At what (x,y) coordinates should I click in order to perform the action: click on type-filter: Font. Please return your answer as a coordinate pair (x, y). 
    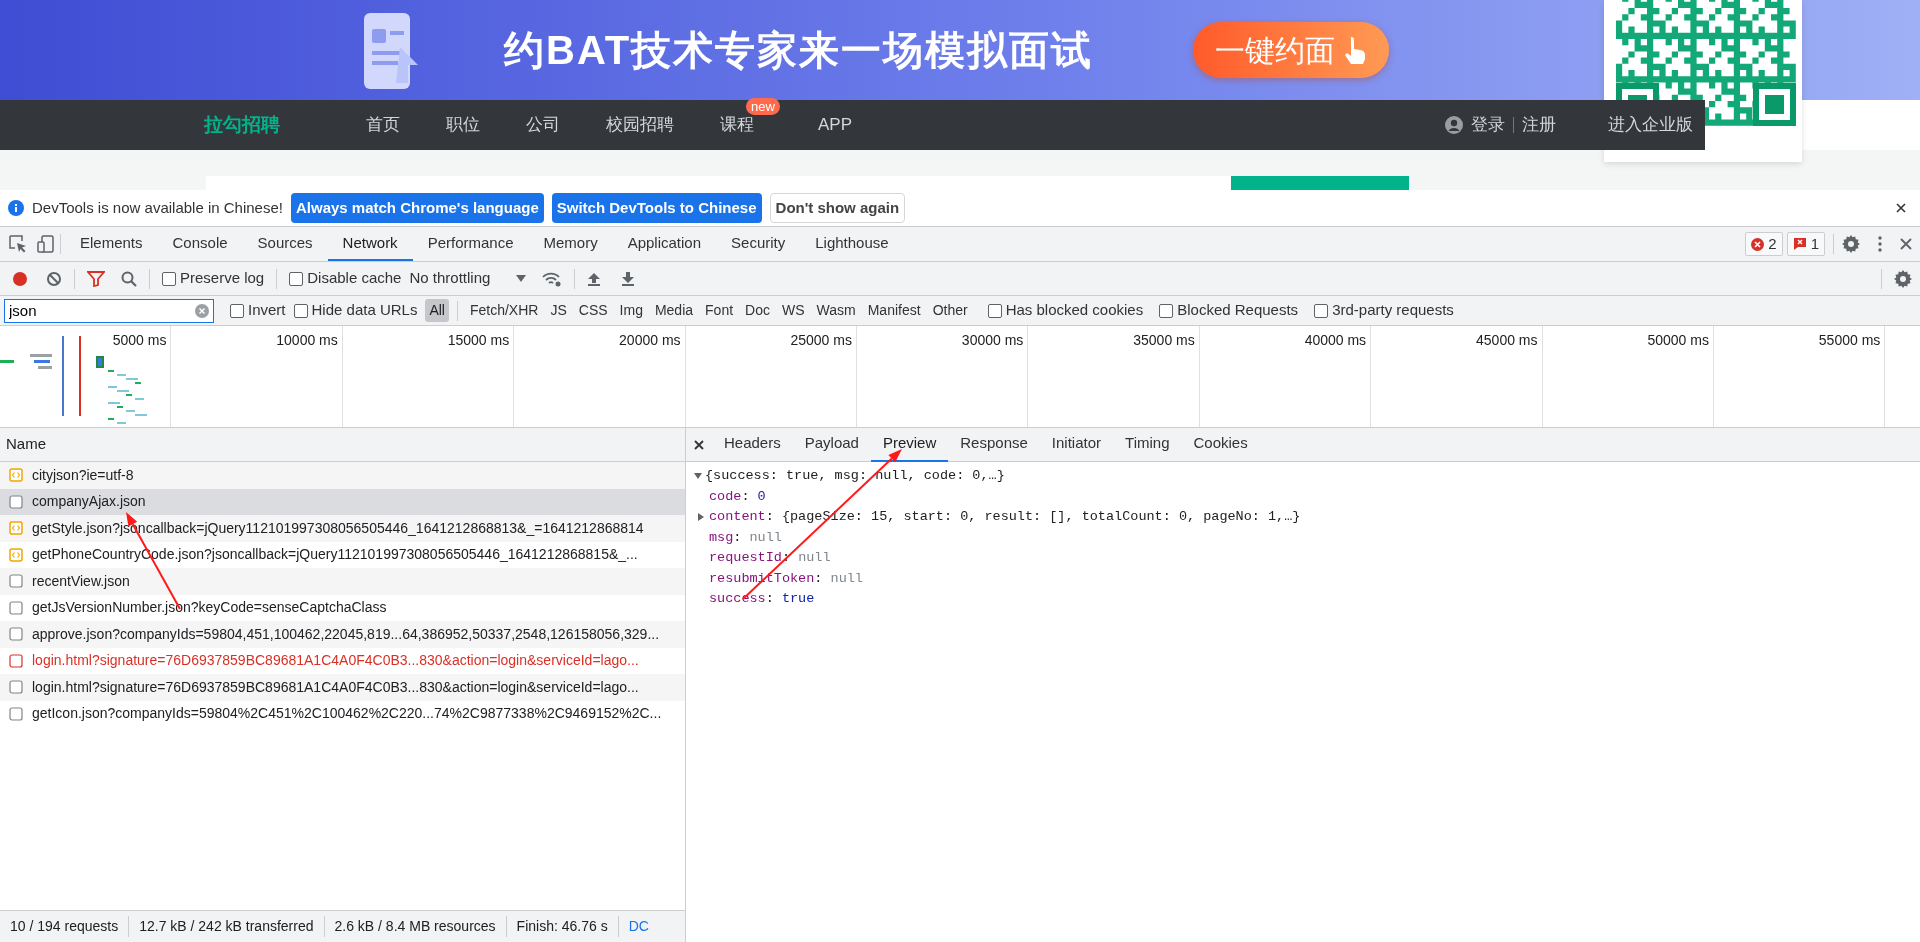
    Looking at the image, I should click on (719, 310).